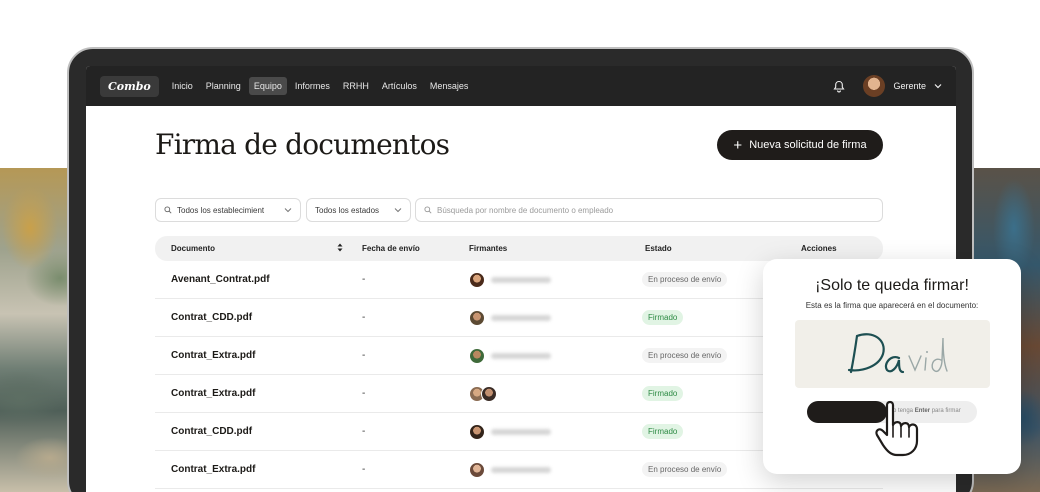  I want to click on column-header-date: Fecha de envío, so click(391, 248).